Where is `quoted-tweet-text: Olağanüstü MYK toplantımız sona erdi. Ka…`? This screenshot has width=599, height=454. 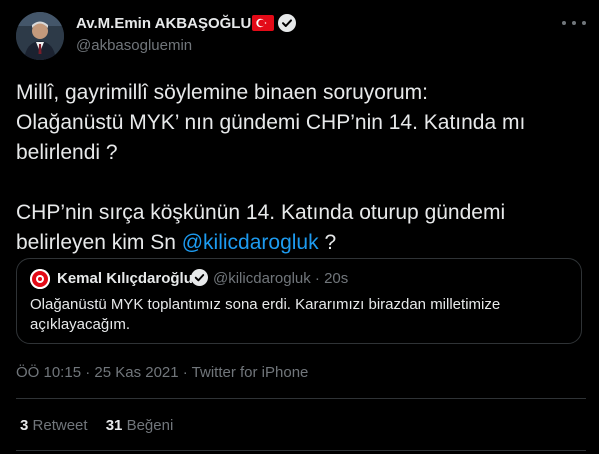
quoted-tweet-text: Olağanüstü MYK toplantımız sona erdi. Ka… is located at coordinates (265, 314).